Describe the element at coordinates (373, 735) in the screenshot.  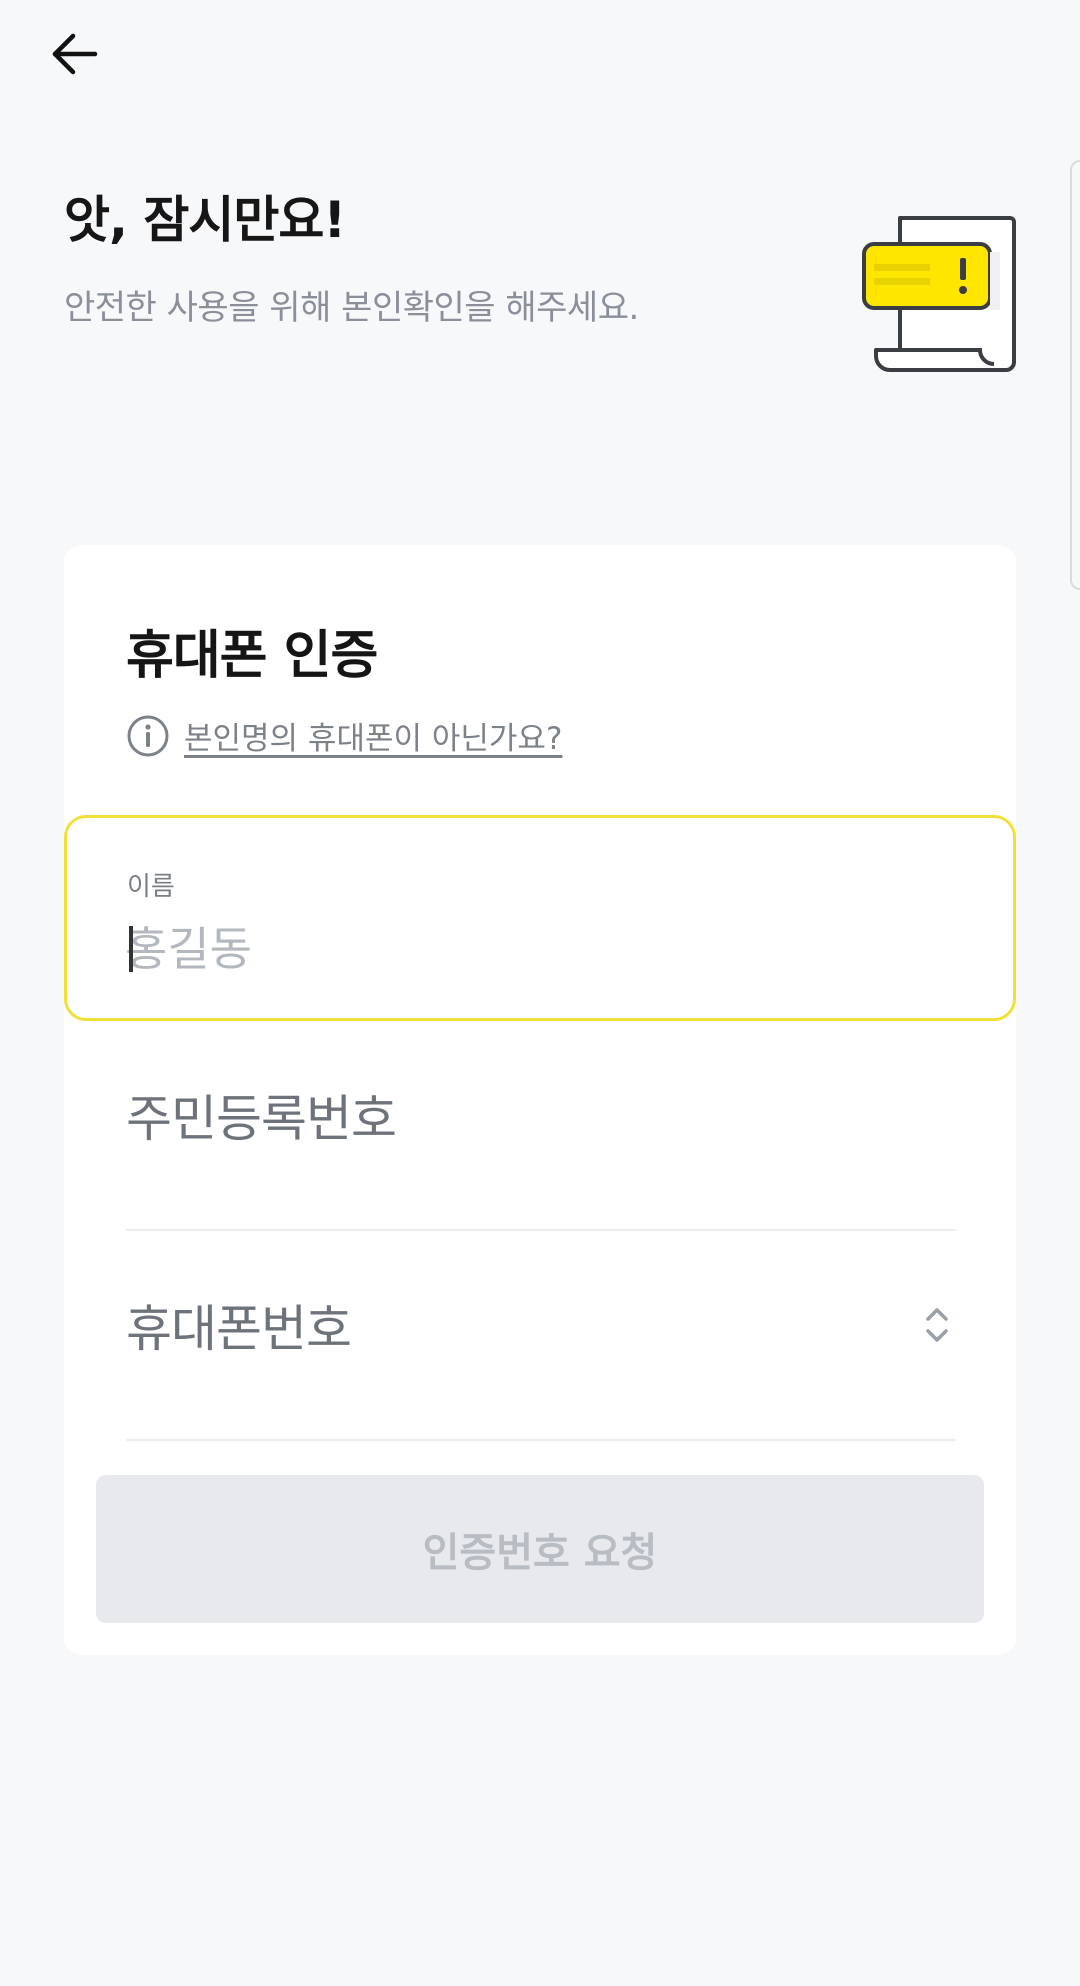
I see `not-my-phone-link: 본인명의 휴대폰이 아닌가요?` at that location.